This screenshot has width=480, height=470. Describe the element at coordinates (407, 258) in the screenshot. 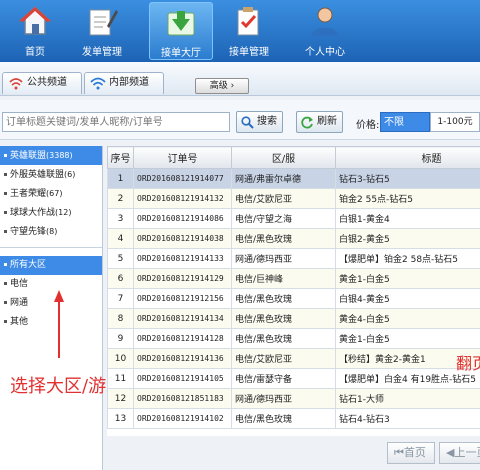

I see `order-title: 【爆肥单】铂金2 58点-钻石5` at that location.